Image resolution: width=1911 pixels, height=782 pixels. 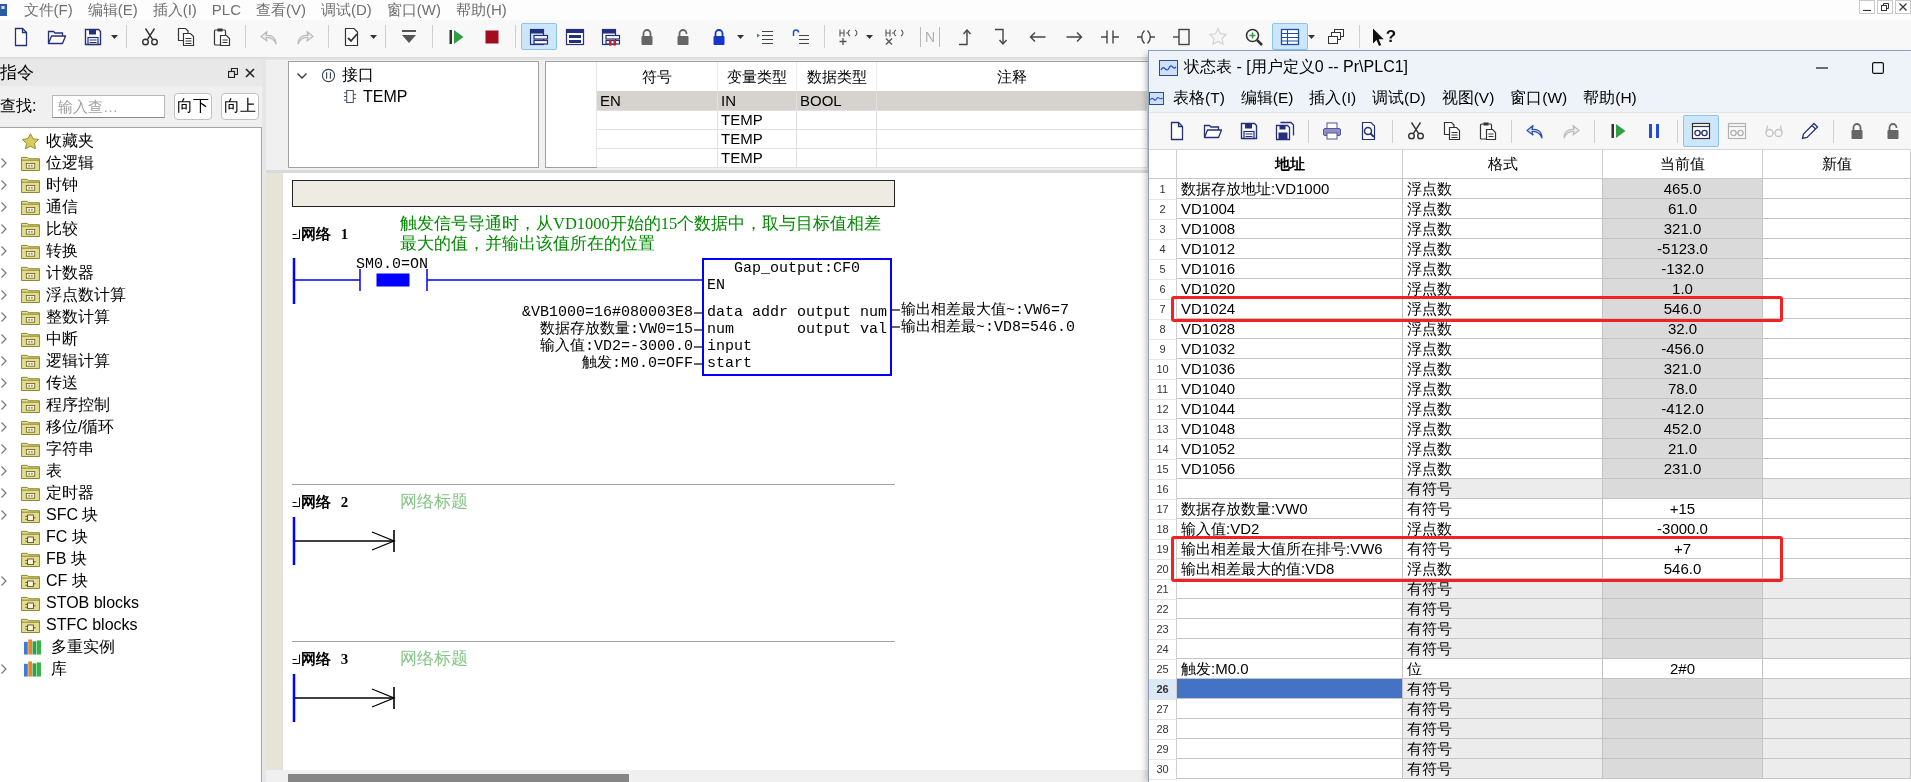 I want to click on menu-item: 编辑(E), so click(x=113, y=10).